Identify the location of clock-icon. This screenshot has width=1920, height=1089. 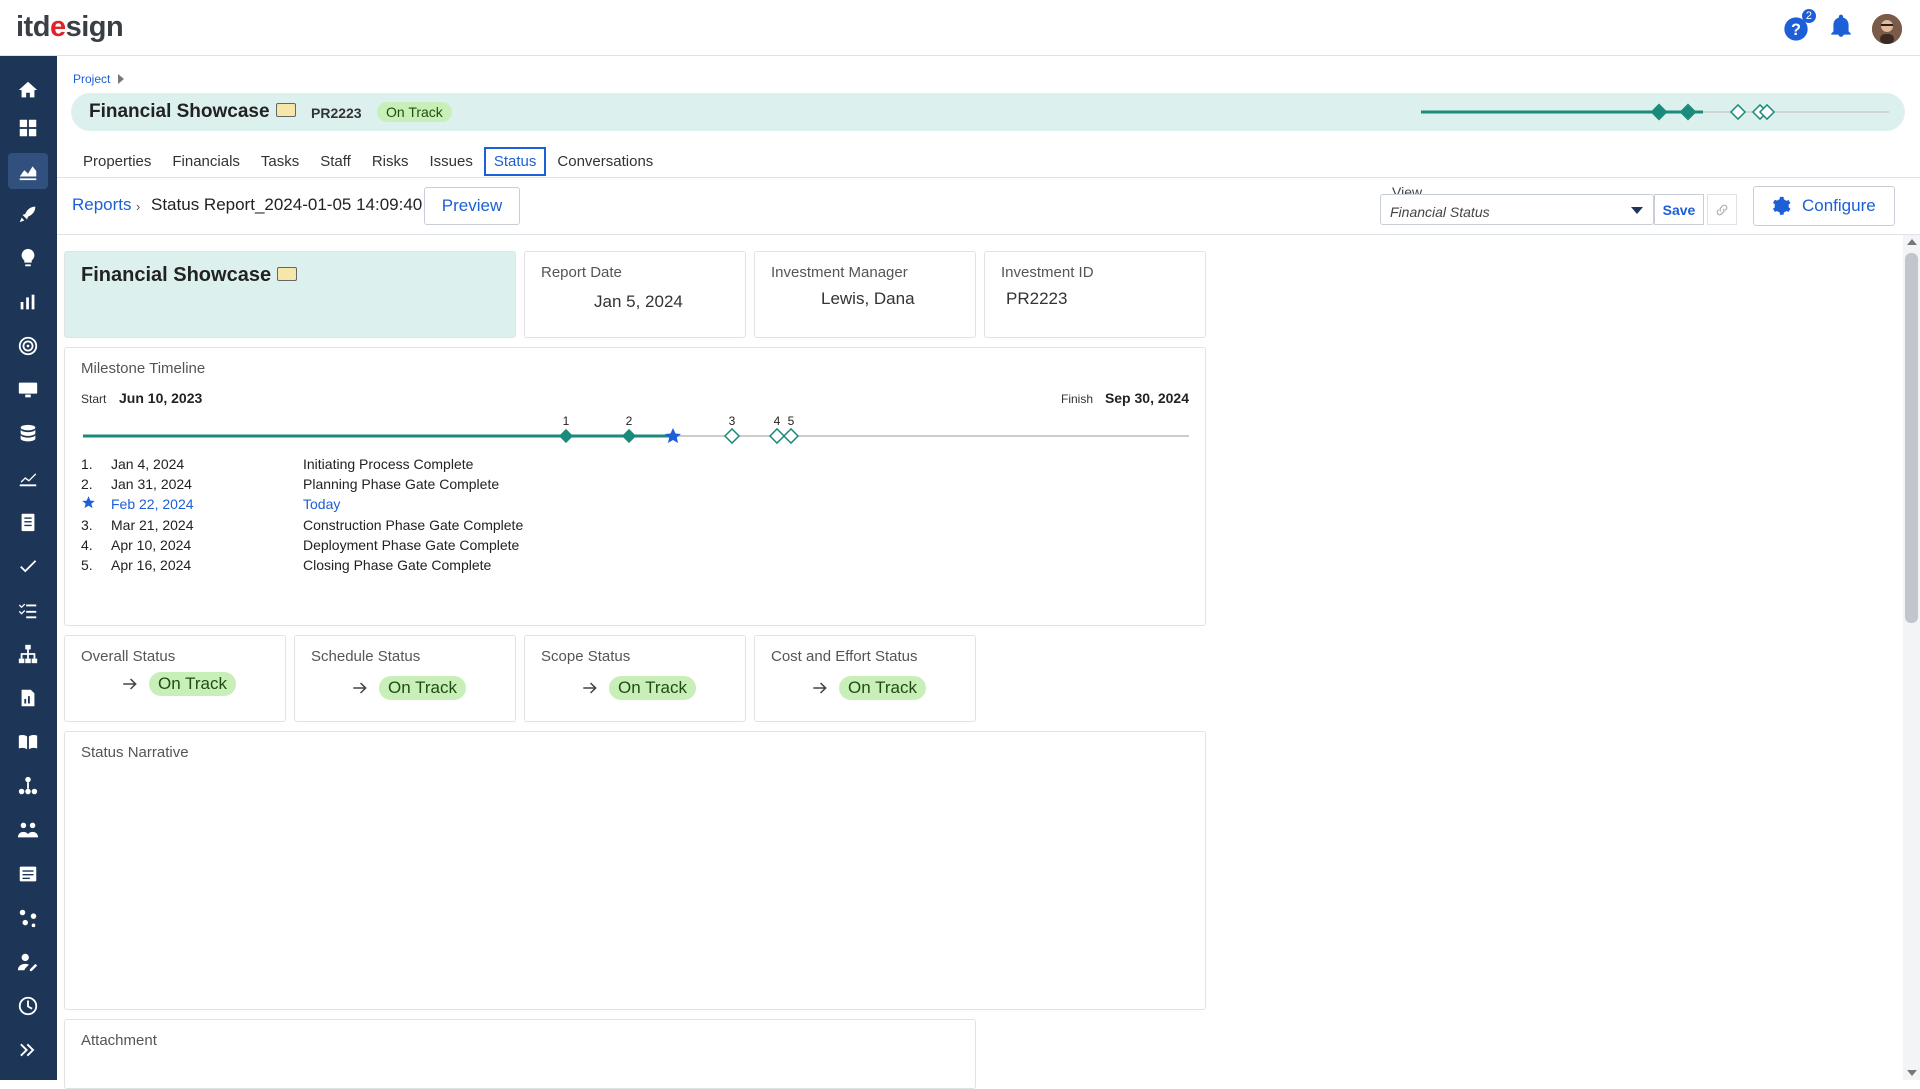
(28, 1006).